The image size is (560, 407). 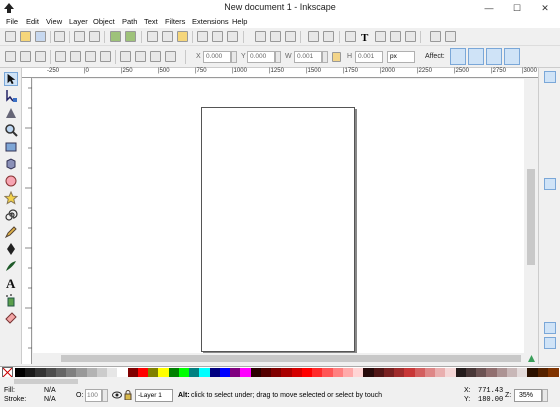 What do you see at coordinates (350, 36) in the screenshot?
I see `fill-stroke-icon` at bounding box center [350, 36].